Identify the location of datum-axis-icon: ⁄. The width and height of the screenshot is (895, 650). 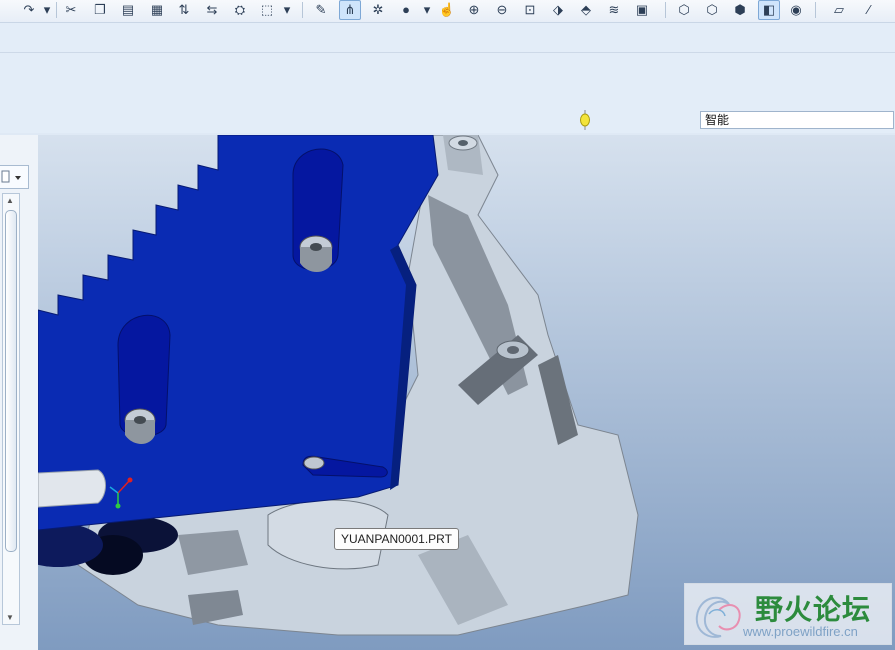
(869, 10).